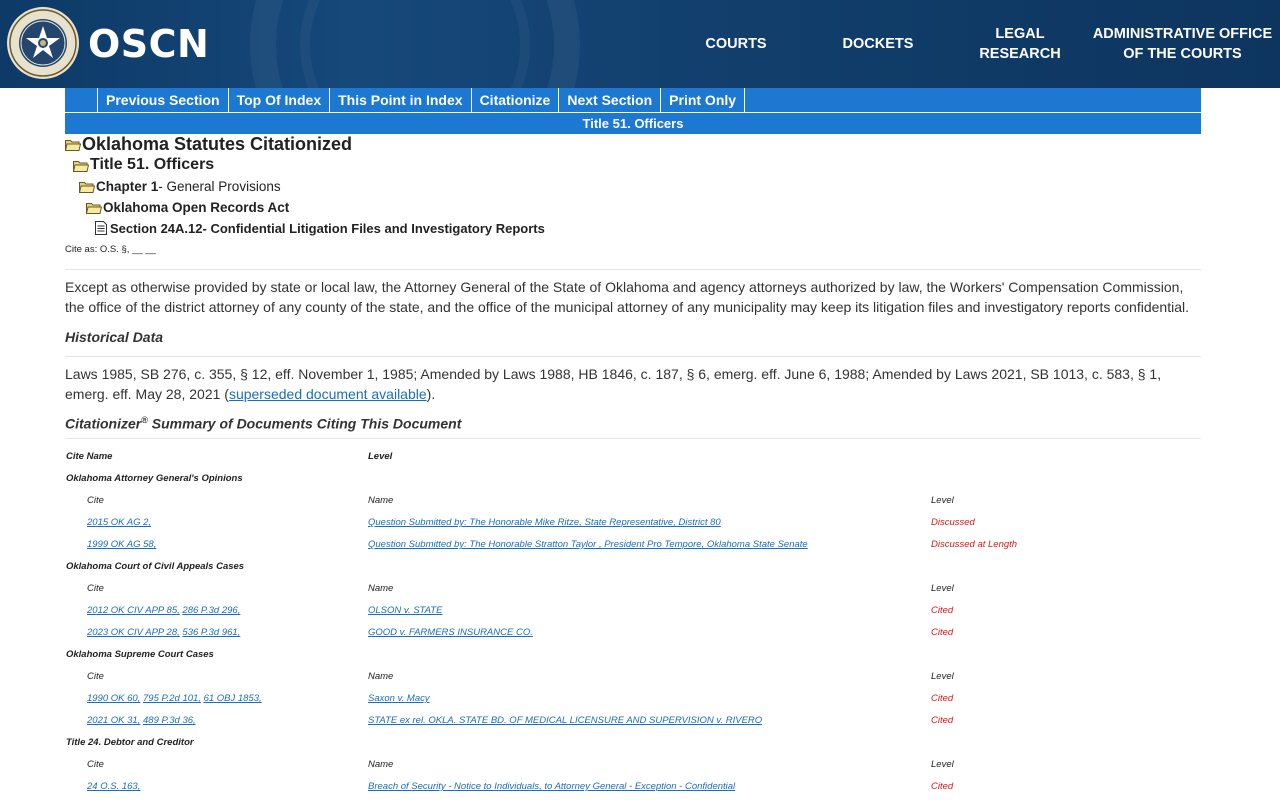 This screenshot has width=1280, height=800. What do you see at coordinates (703, 100) in the screenshot?
I see `print-only-button: Print Only` at bounding box center [703, 100].